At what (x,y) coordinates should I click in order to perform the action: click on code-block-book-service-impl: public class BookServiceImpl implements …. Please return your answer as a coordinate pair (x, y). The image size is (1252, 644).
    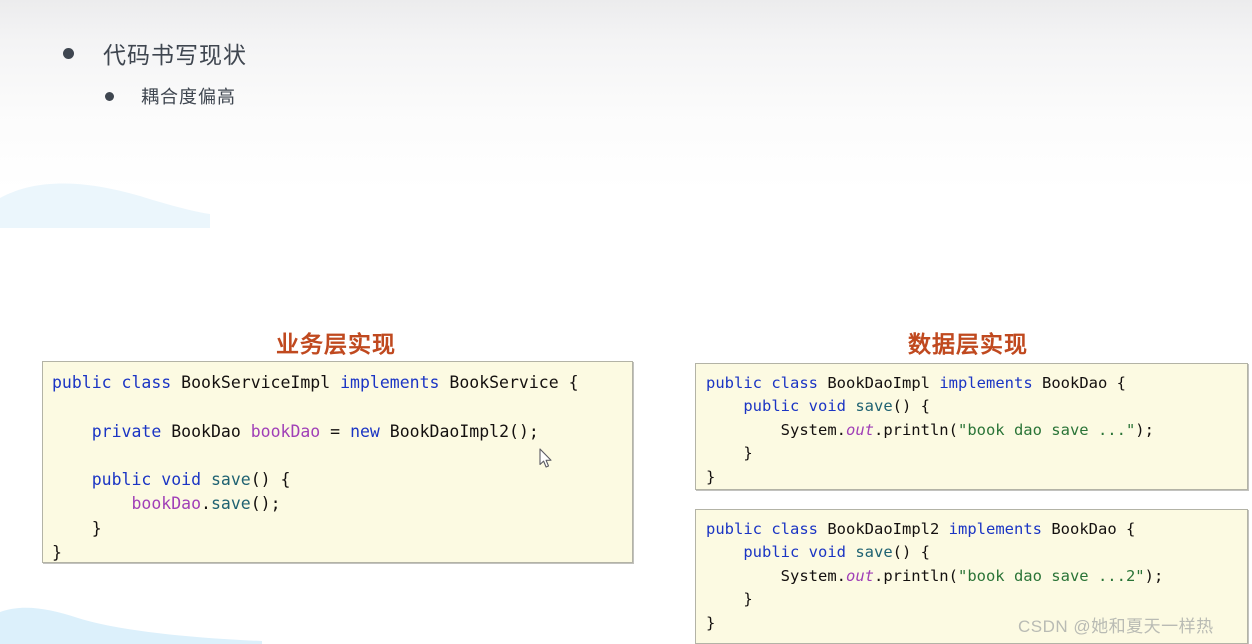
    Looking at the image, I should click on (337, 462).